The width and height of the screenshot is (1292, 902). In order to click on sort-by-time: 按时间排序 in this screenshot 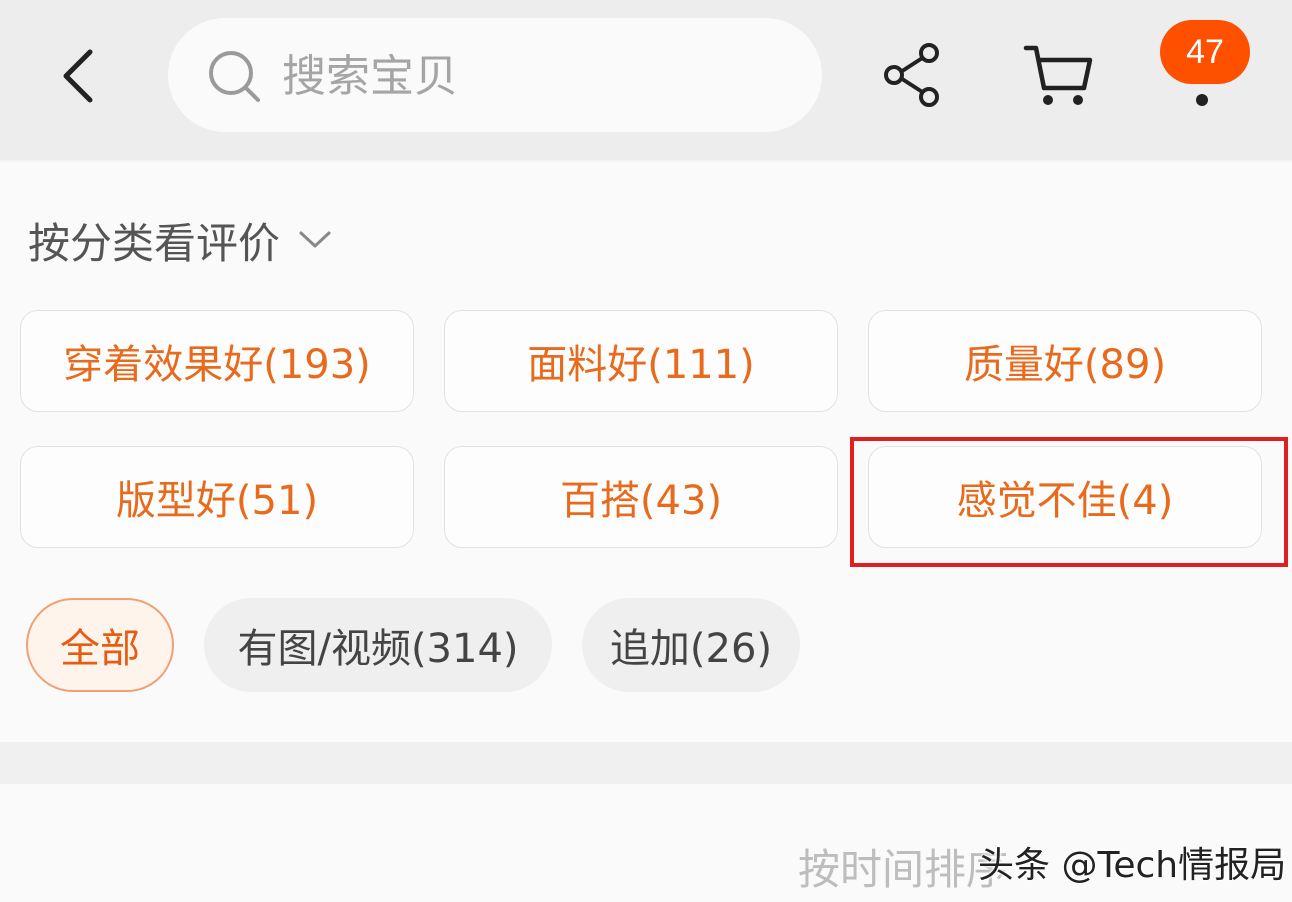, I will do `click(903, 866)`.